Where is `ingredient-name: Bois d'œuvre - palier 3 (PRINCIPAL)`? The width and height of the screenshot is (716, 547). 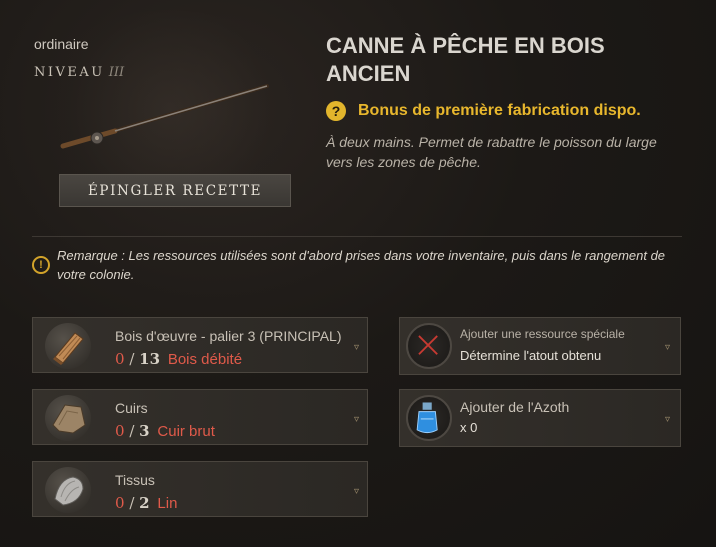 ingredient-name: Bois d'œuvre - palier 3 (PRINCIPAL) is located at coordinates (228, 336).